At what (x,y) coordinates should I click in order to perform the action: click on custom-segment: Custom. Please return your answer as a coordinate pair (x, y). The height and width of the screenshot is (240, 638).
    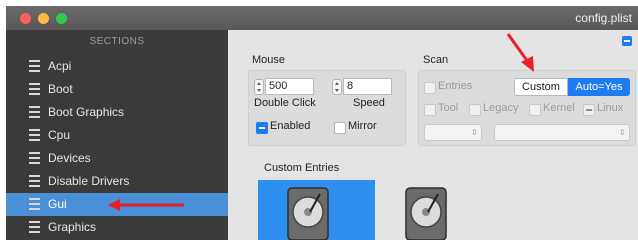
    Looking at the image, I should click on (541, 87).